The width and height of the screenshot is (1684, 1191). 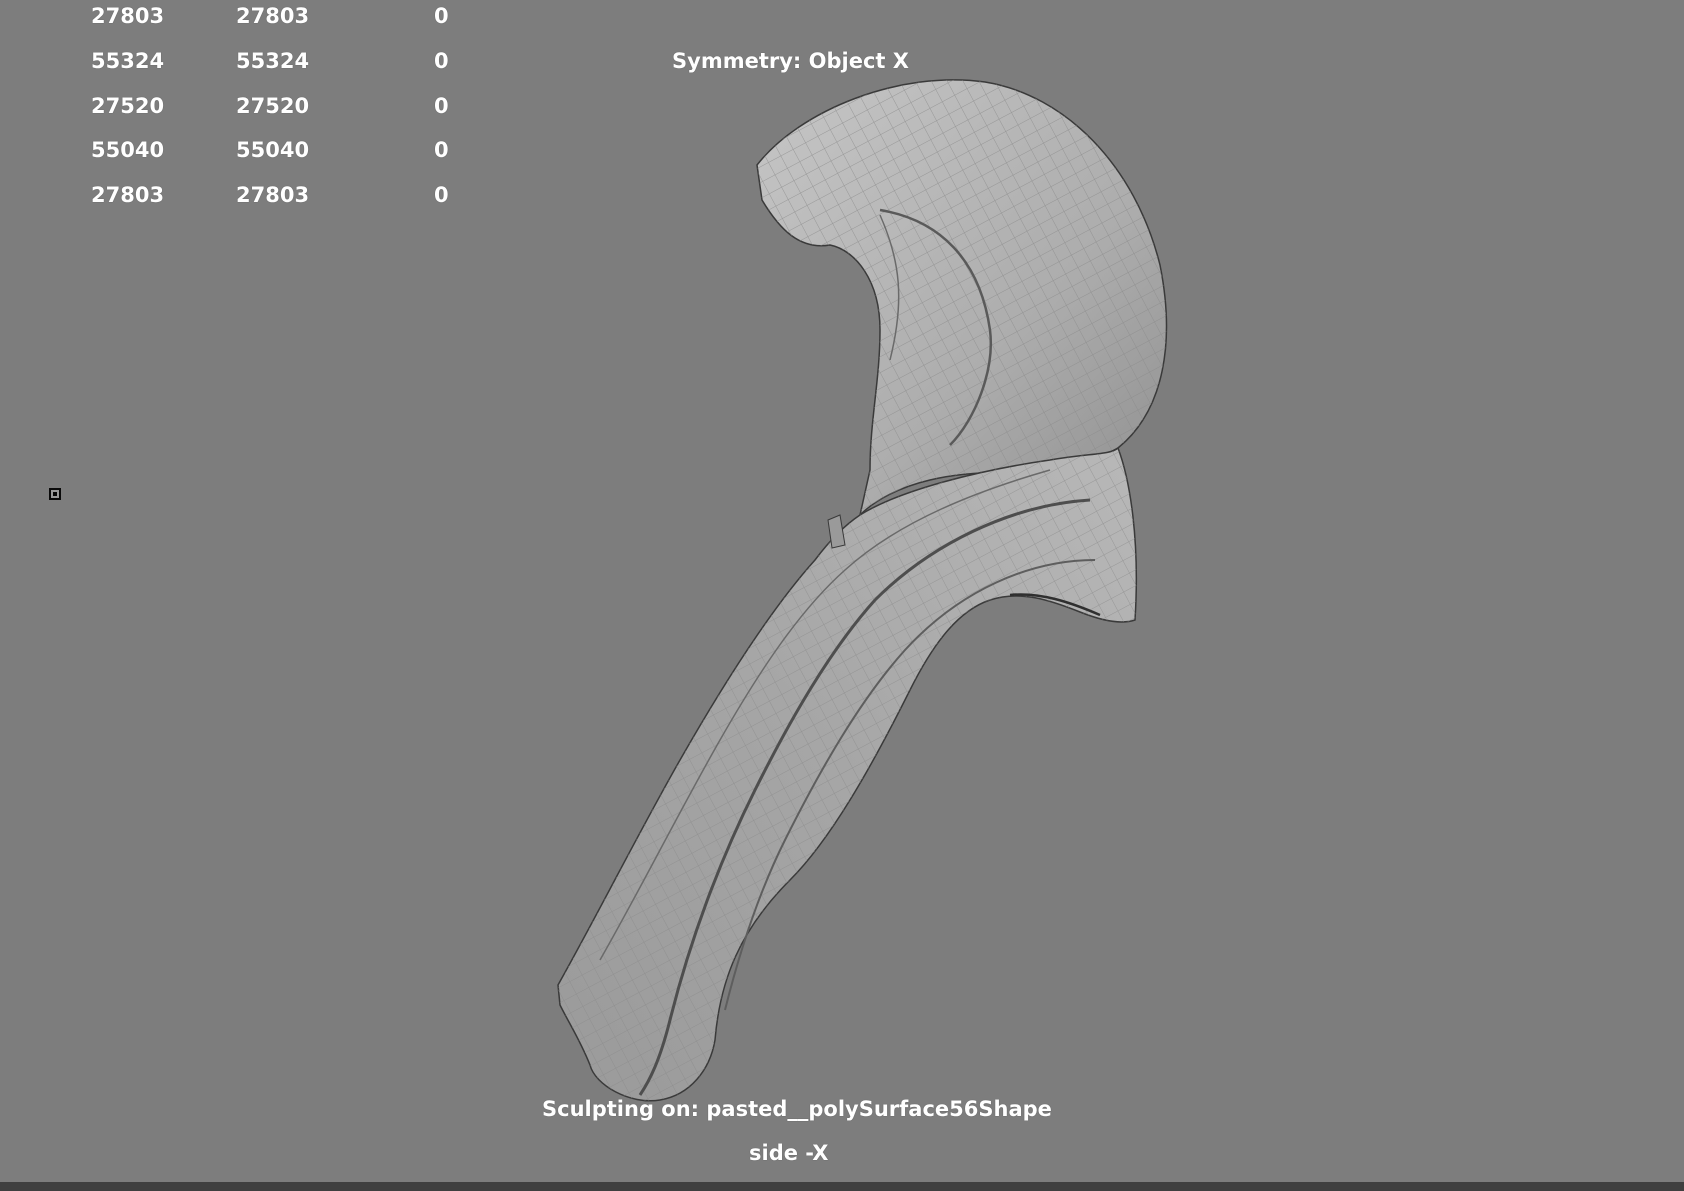 What do you see at coordinates (789, 1153) in the screenshot?
I see `camera-name-label: side -X` at bounding box center [789, 1153].